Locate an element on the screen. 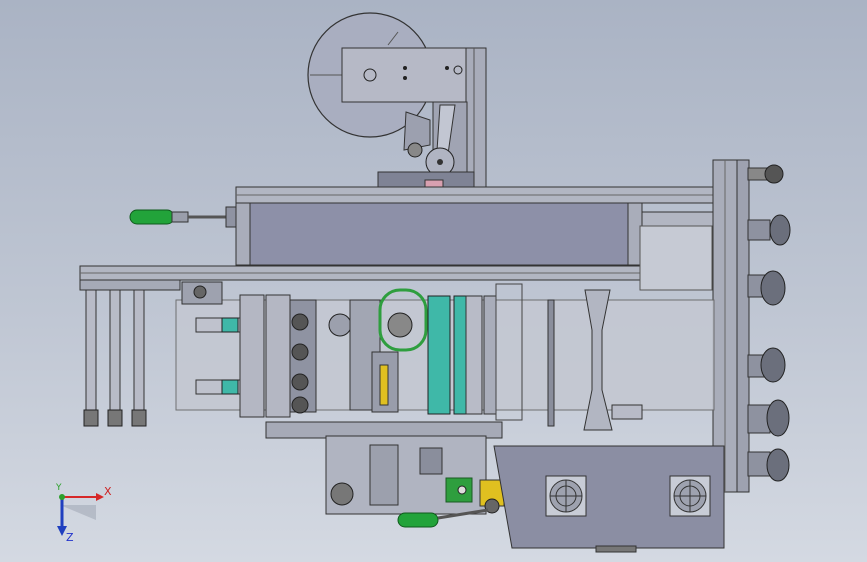  lower-mechanism is located at coordinates (385, 468).